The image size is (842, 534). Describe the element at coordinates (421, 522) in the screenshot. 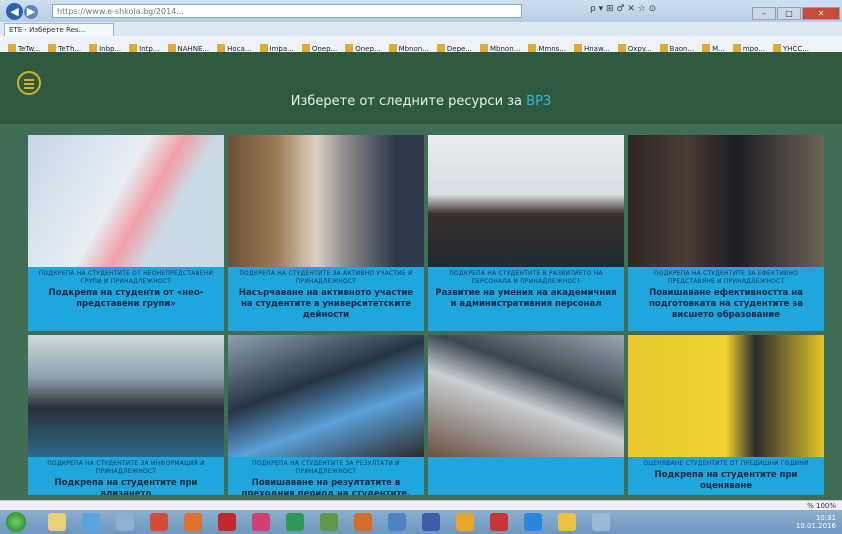

I see `taskbar: 10:31 10.01.2016` at that location.